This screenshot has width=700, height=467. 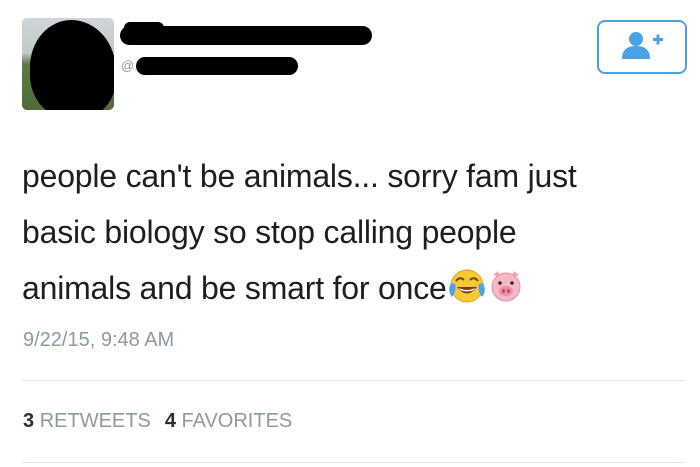 I want to click on retweets-label: RETWEETS, so click(x=95, y=421).